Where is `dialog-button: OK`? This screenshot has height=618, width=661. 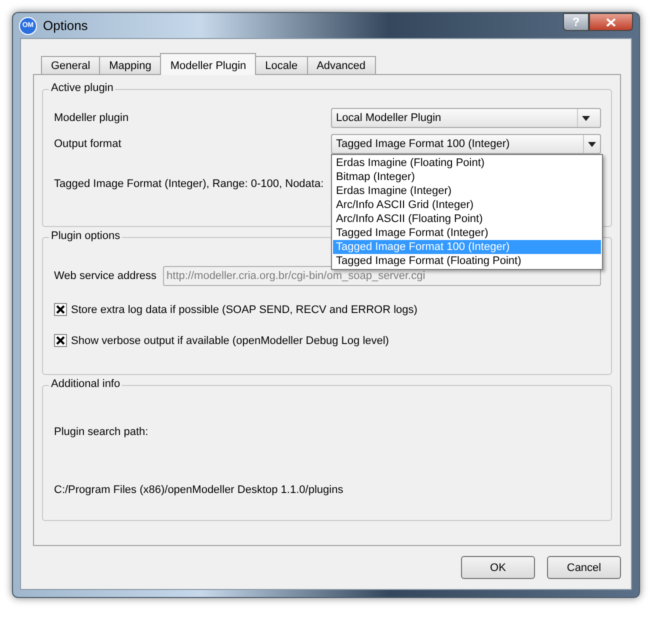
dialog-button: OK is located at coordinates (498, 567).